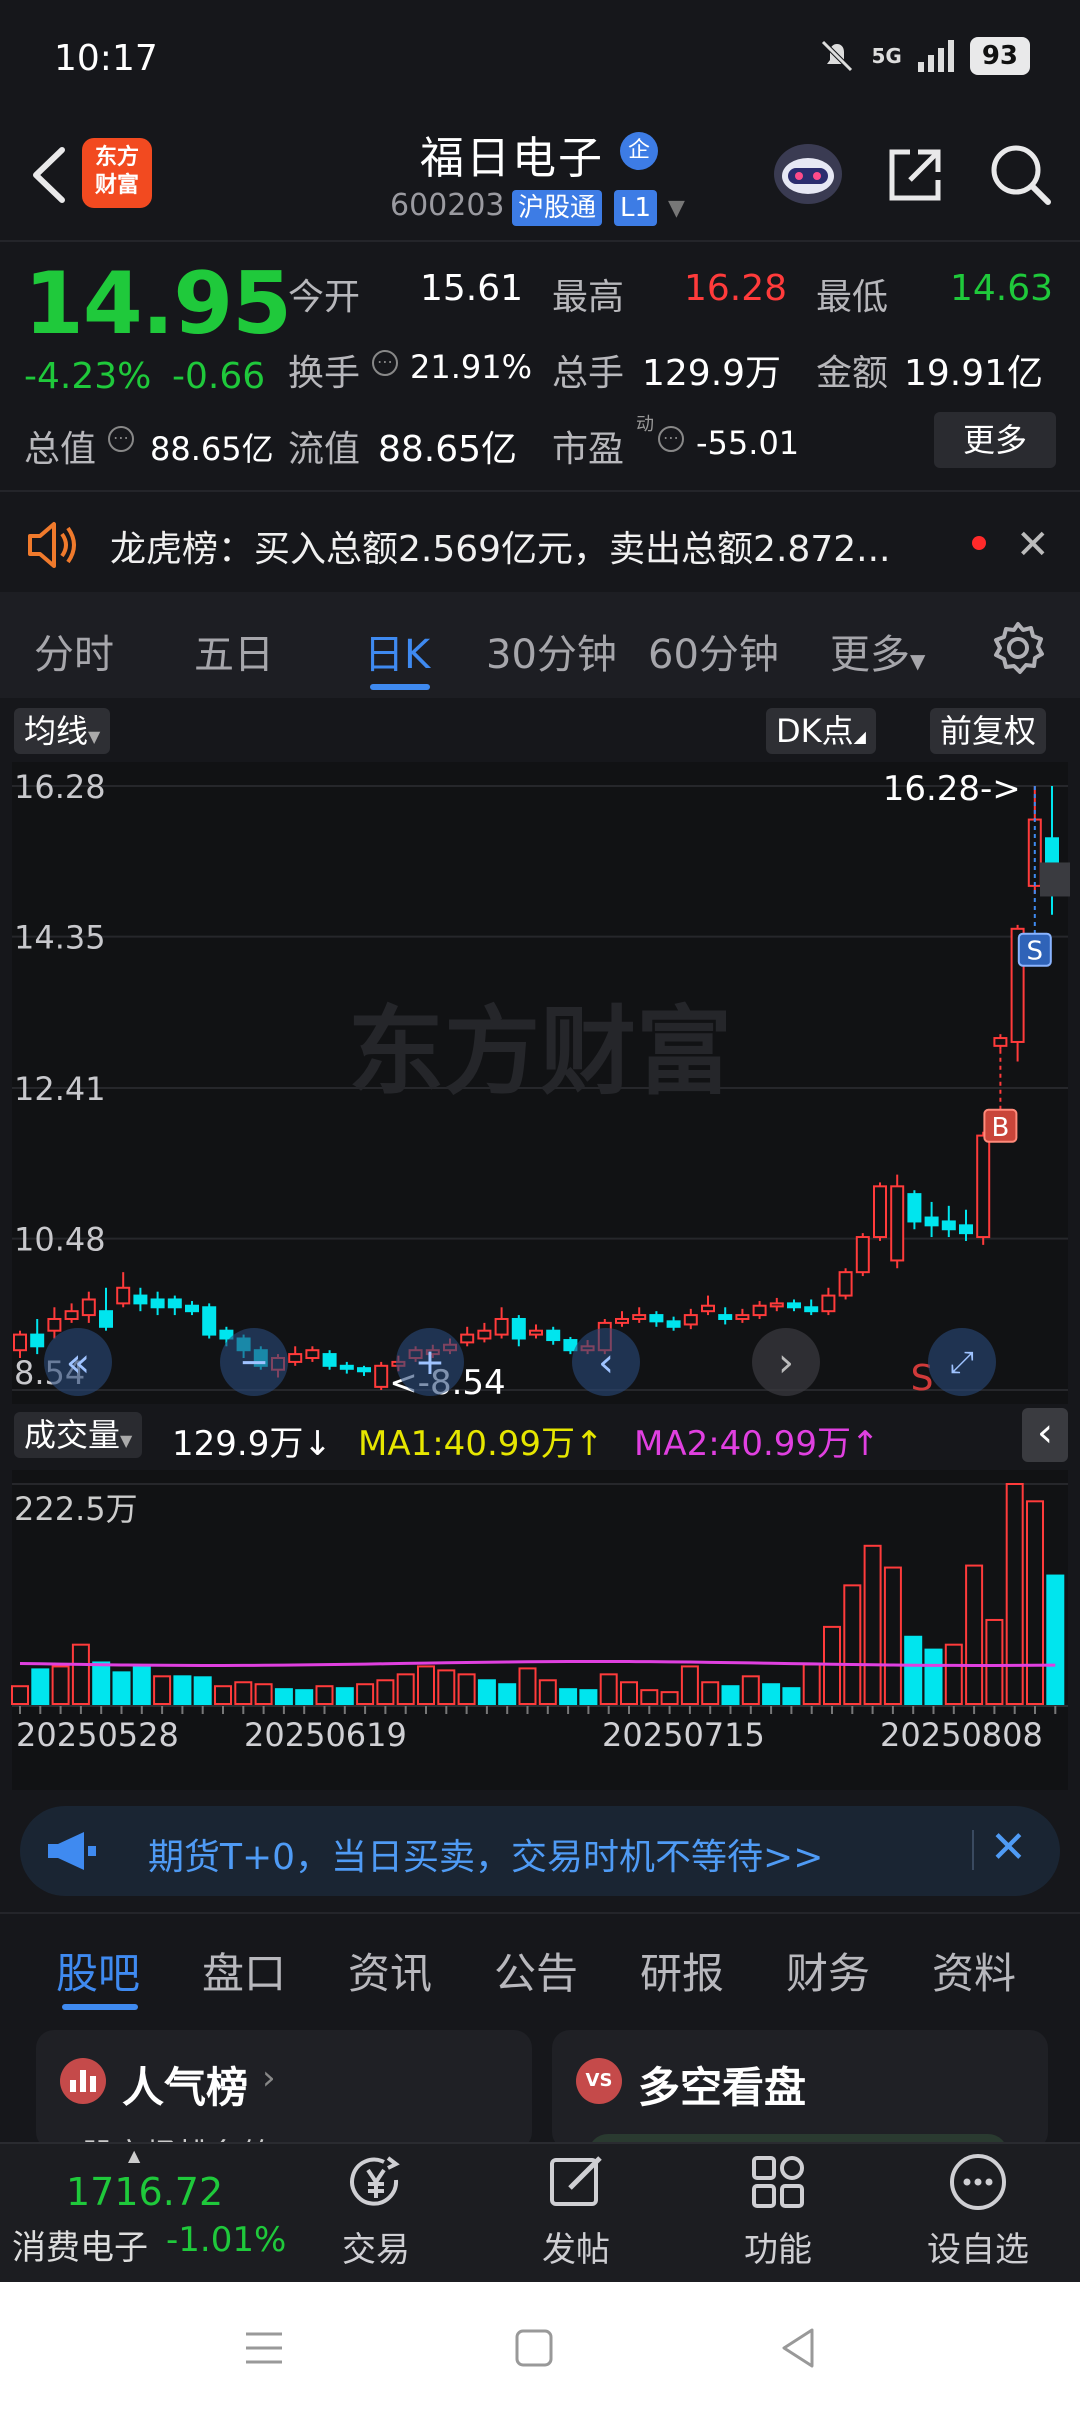 The image size is (1080, 2412). I want to click on add-watchlist-button: 设自选, so click(978, 2210).